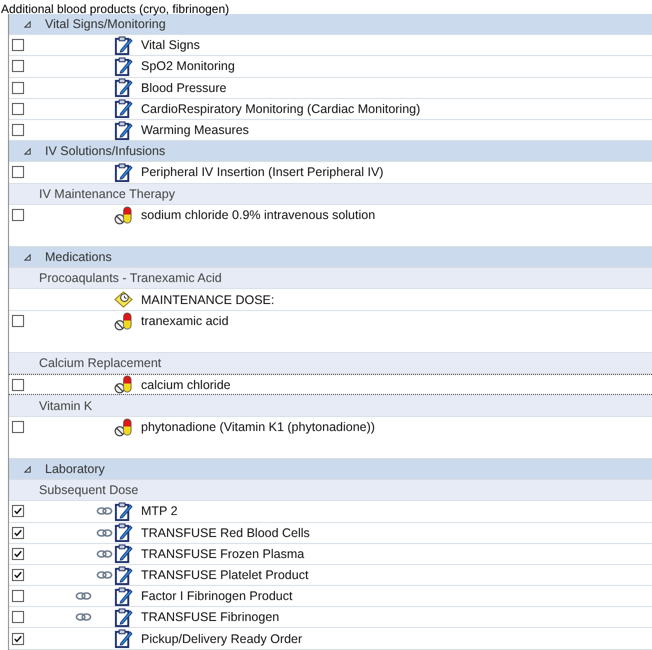 This screenshot has width=652, height=650. I want to click on order-row: Blood Pressure, so click(330, 88).